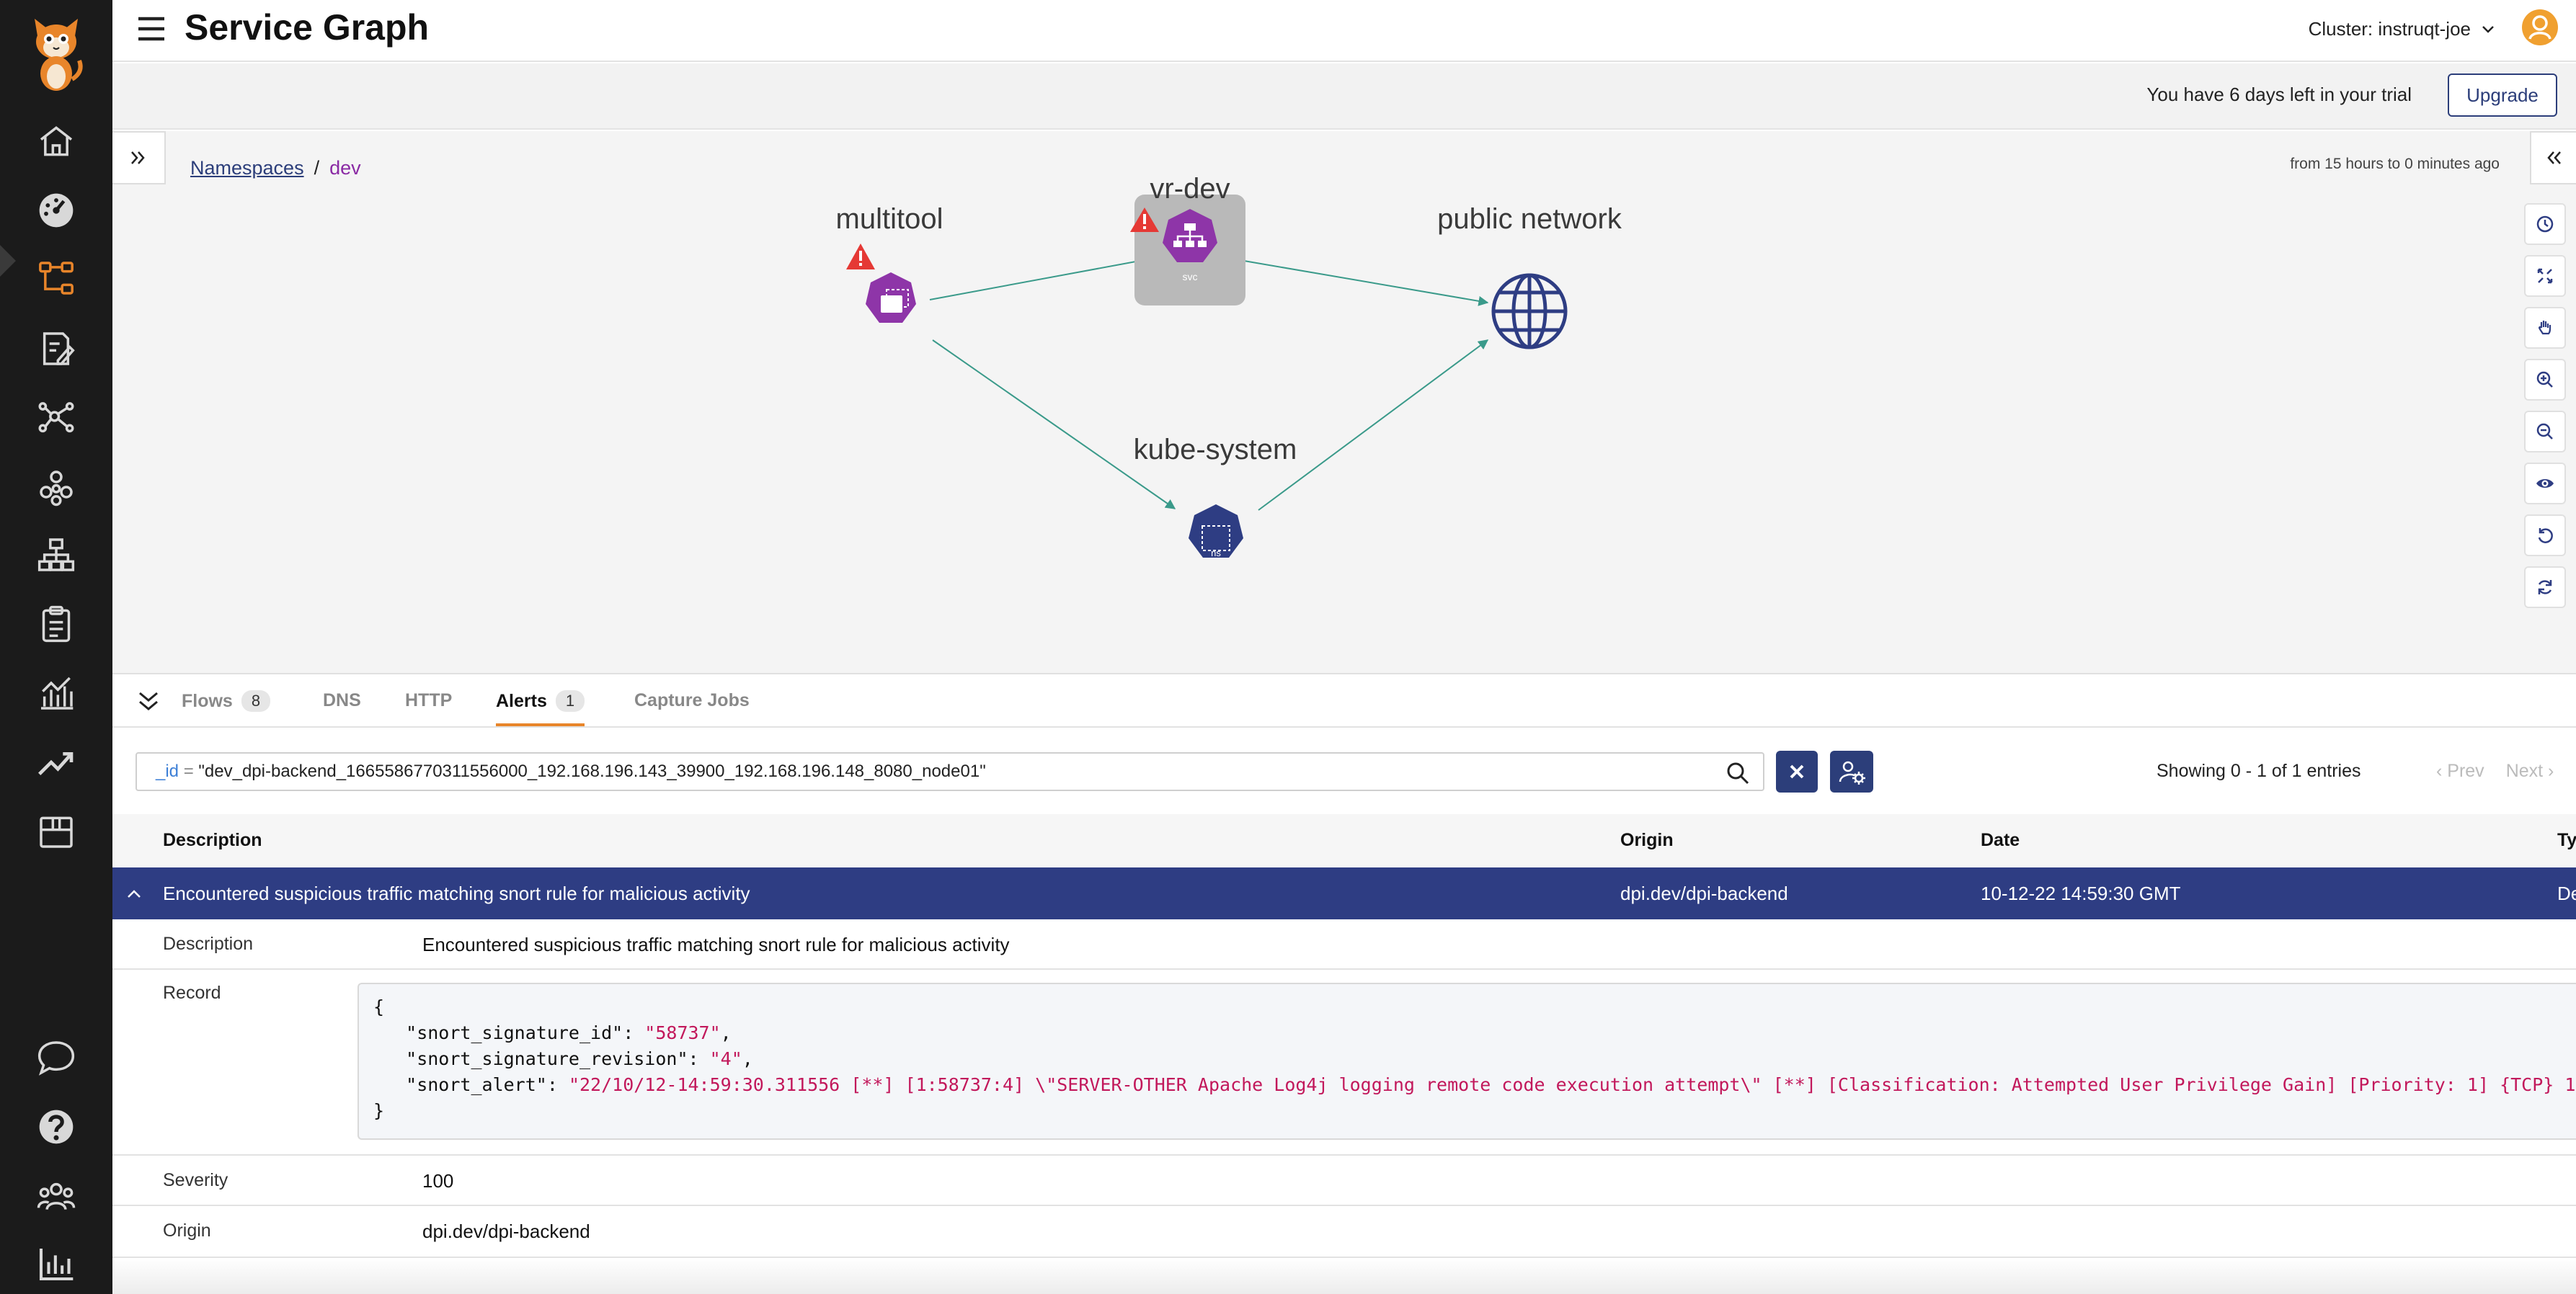 This screenshot has width=2576, height=1294. What do you see at coordinates (2081, 894) in the screenshot?
I see `row-date: 10-12-22 14:59:30 GMT` at bounding box center [2081, 894].